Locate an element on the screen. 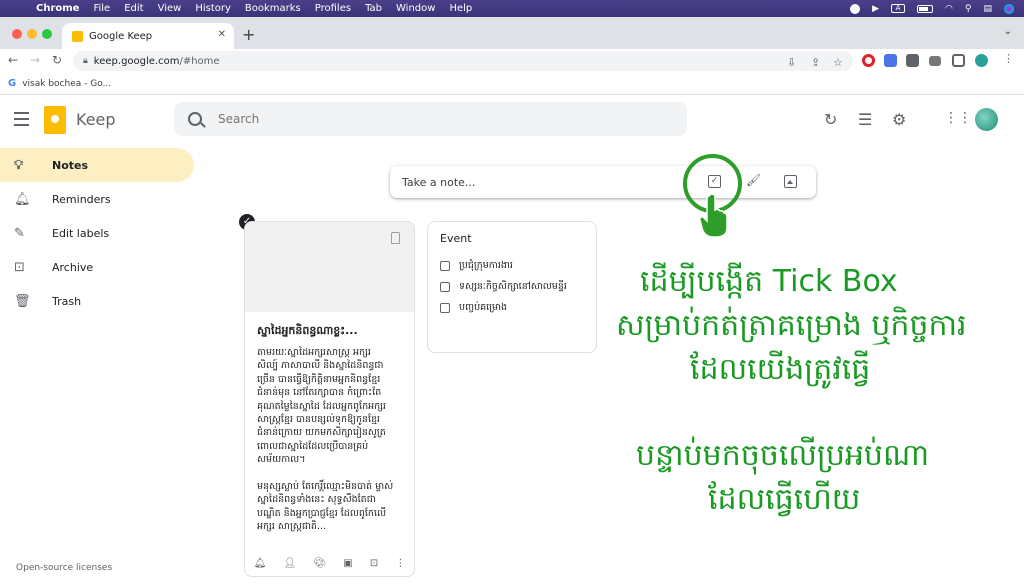 Image resolution: width=1024 pixels, height=583 pixels. account-avatar is located at coordinates (986, 119).